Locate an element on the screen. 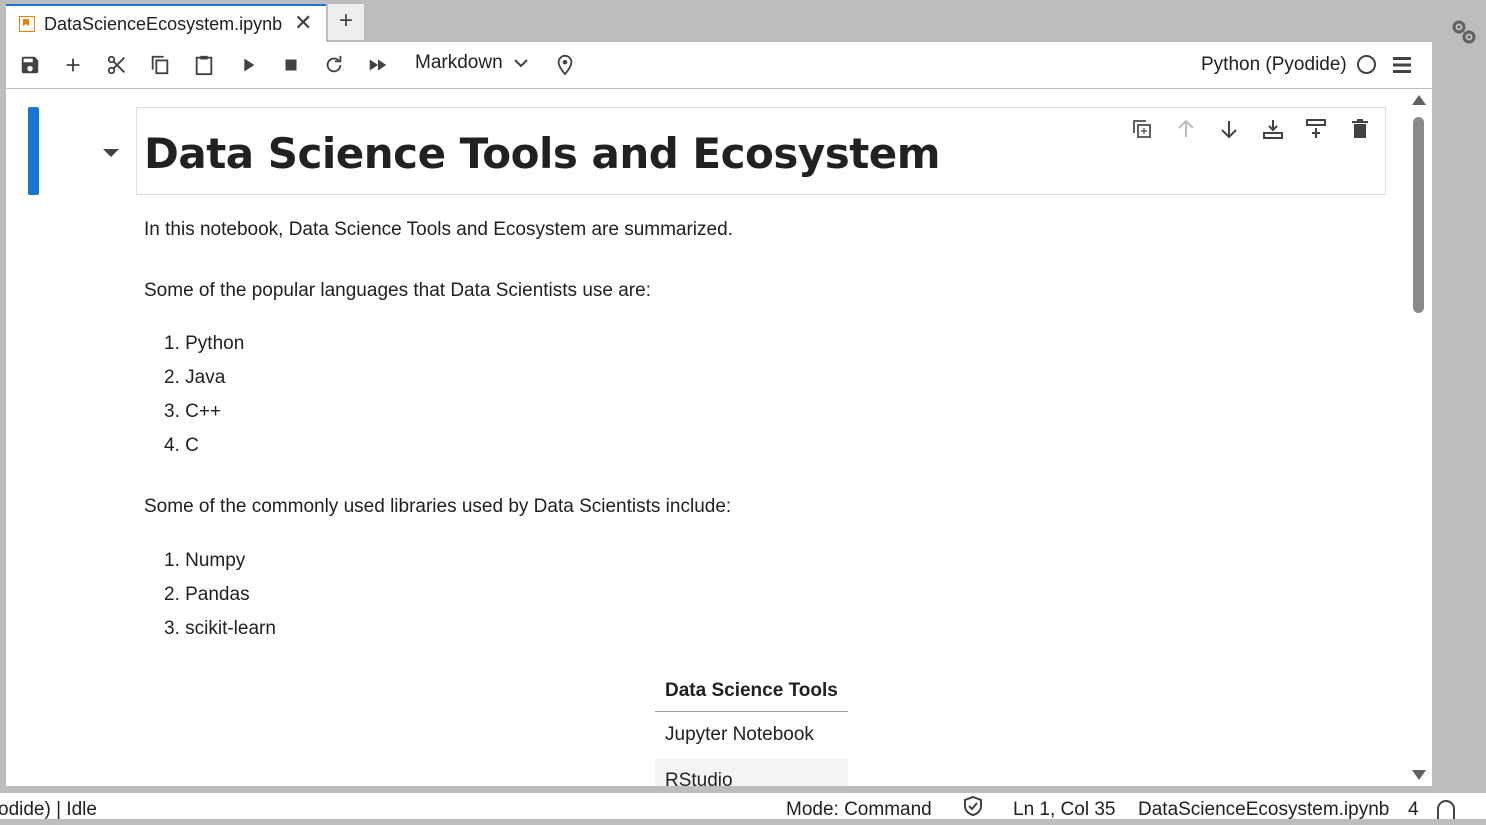  table-row: RStudio is located at coordinates (751, 772).